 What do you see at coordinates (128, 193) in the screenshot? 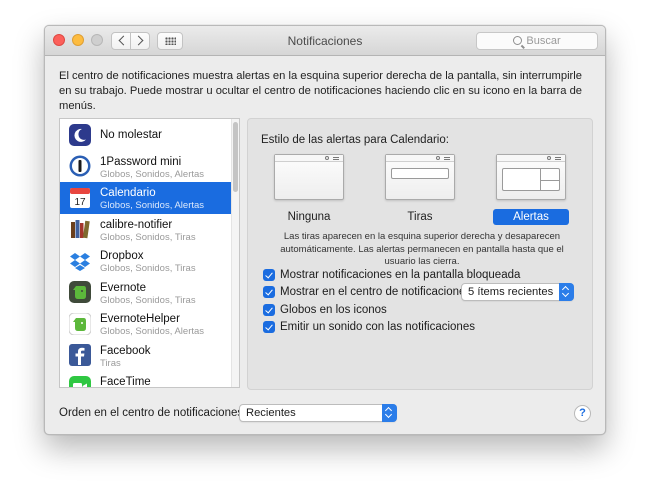
I see `app-name: Calendario` at bounding box center [128, 193].